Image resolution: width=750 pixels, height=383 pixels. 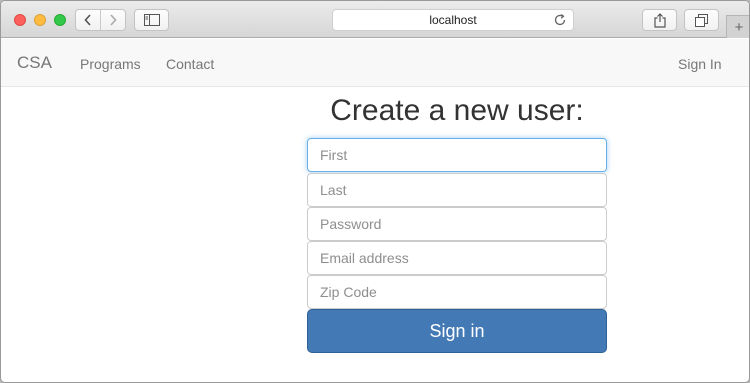 What do you see at coordinates (110, 64) in the screenshot?
I see `nav-link-programs: Programs` at bounding box center [110, 64].